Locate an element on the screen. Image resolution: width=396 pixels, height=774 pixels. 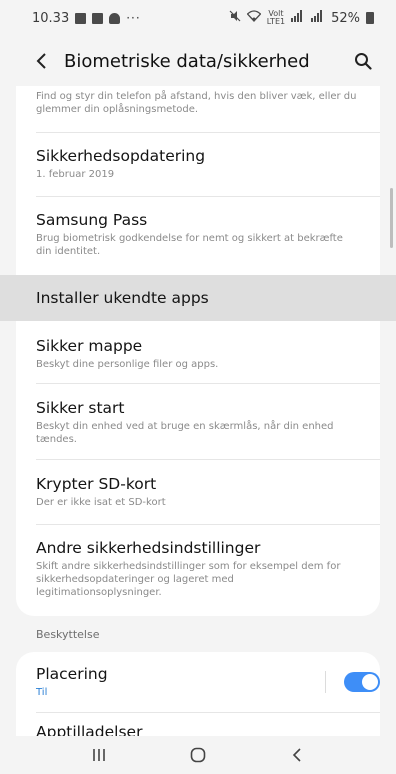
location-toggle is located at coordinates (362, 682).